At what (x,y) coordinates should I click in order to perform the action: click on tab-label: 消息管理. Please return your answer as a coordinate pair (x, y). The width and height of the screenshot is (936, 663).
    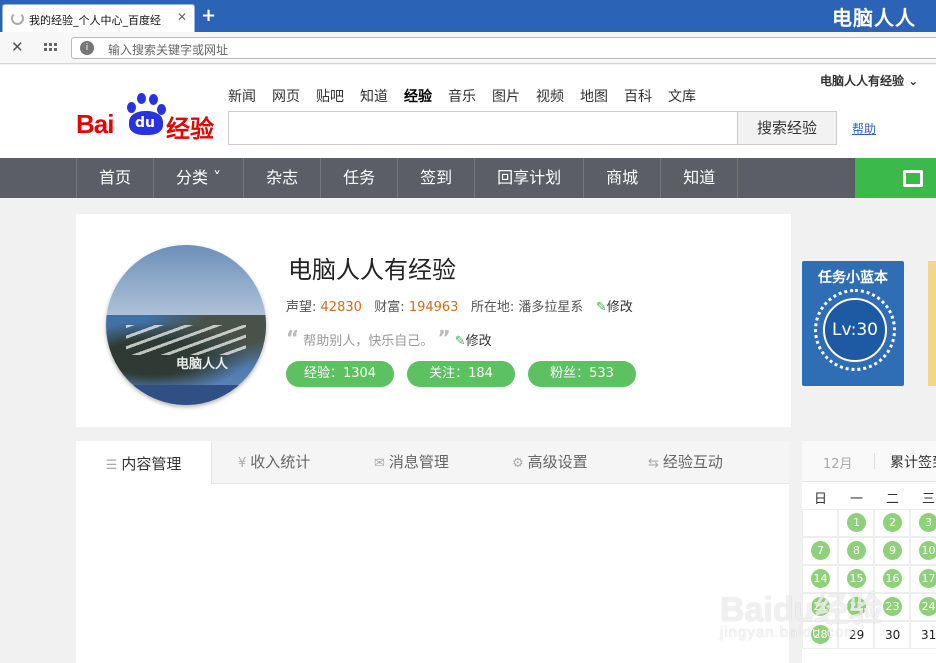
    Looking at the image, I should click on (418, 462).